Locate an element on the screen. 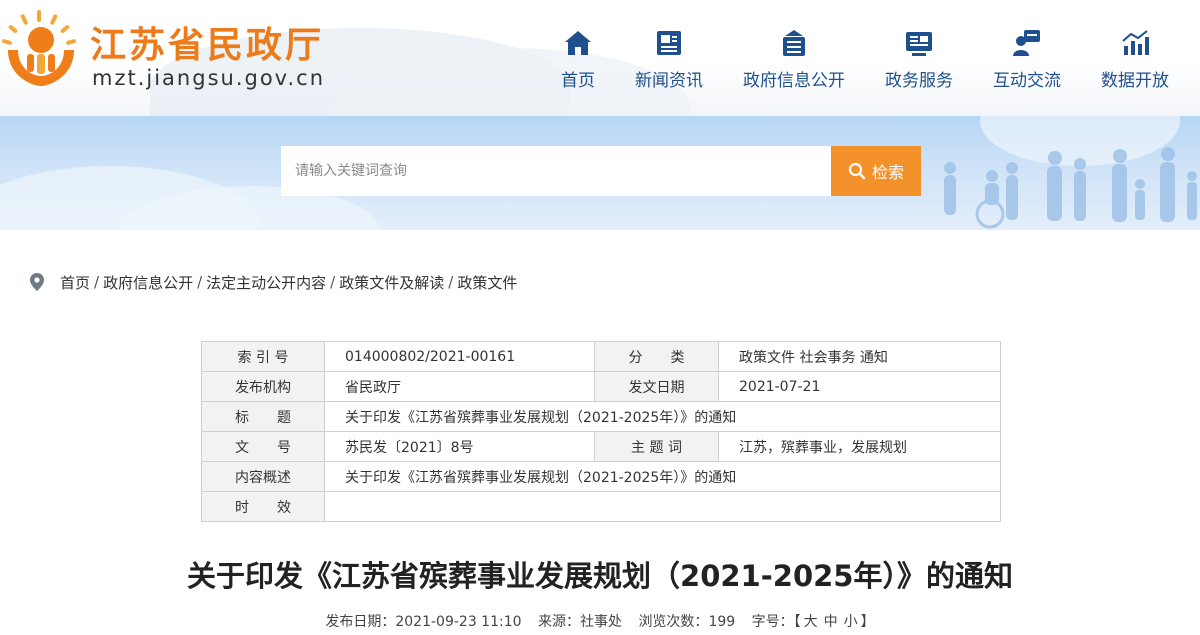 This screenshot has height=635, width=1200. meta-value-index-number: 014000802/2021-00161 is located at coordinates (459, 356).